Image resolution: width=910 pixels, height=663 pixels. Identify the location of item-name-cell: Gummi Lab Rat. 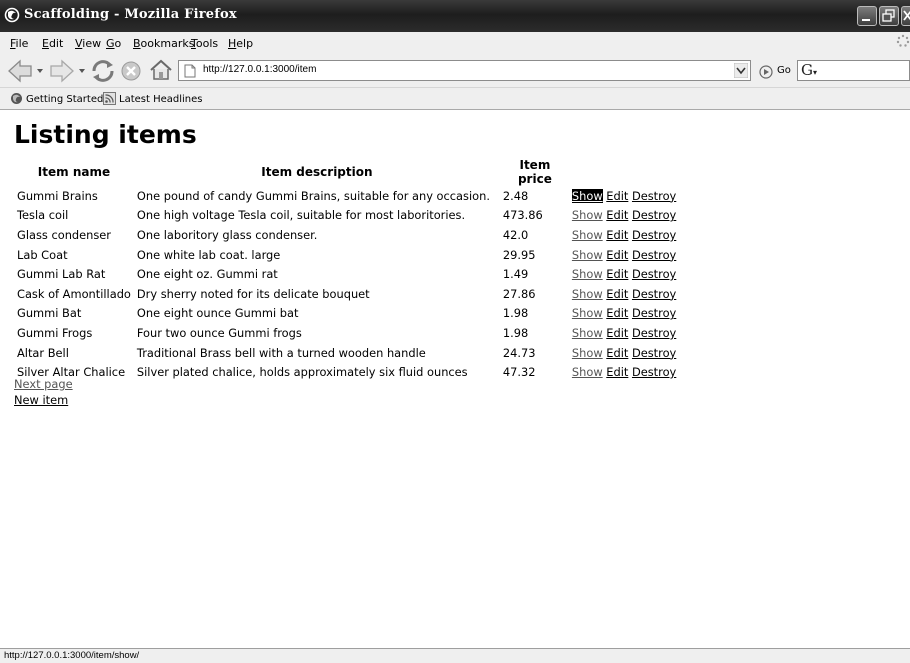
(61, 274).